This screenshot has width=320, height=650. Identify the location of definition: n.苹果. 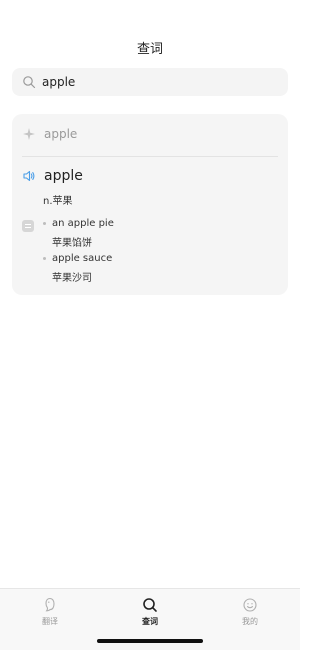
(58, 201).